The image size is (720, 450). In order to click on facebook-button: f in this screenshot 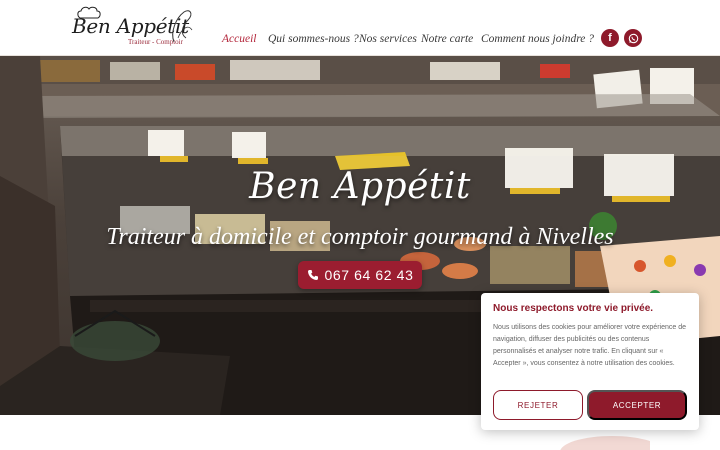, I will do `click(610, 38)`.